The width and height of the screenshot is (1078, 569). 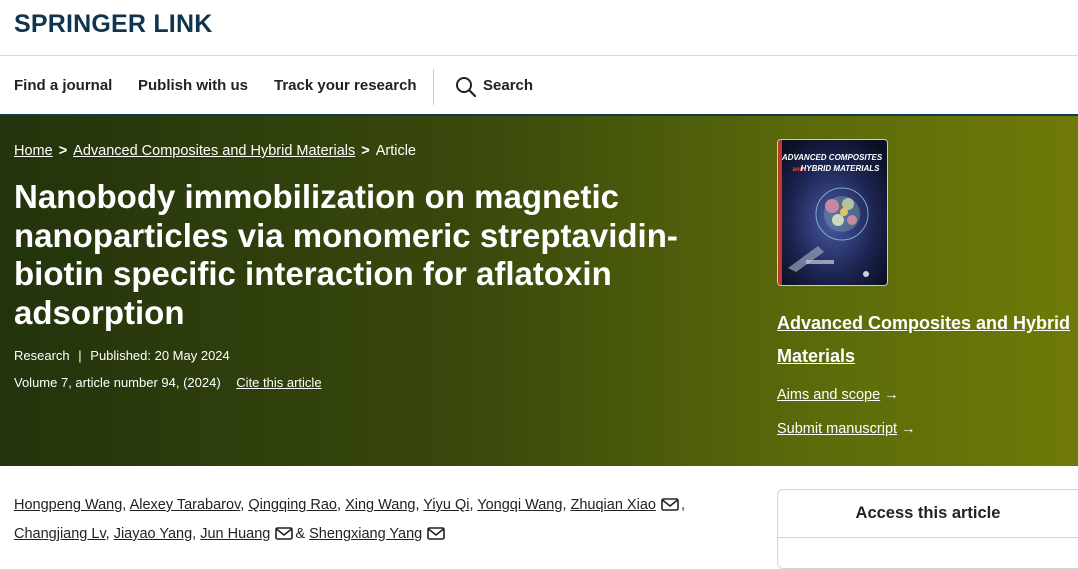 What do you see at coordinates (300, 534) in the screenshot?
I see `author-and: &` at bounding box center [300, 534].